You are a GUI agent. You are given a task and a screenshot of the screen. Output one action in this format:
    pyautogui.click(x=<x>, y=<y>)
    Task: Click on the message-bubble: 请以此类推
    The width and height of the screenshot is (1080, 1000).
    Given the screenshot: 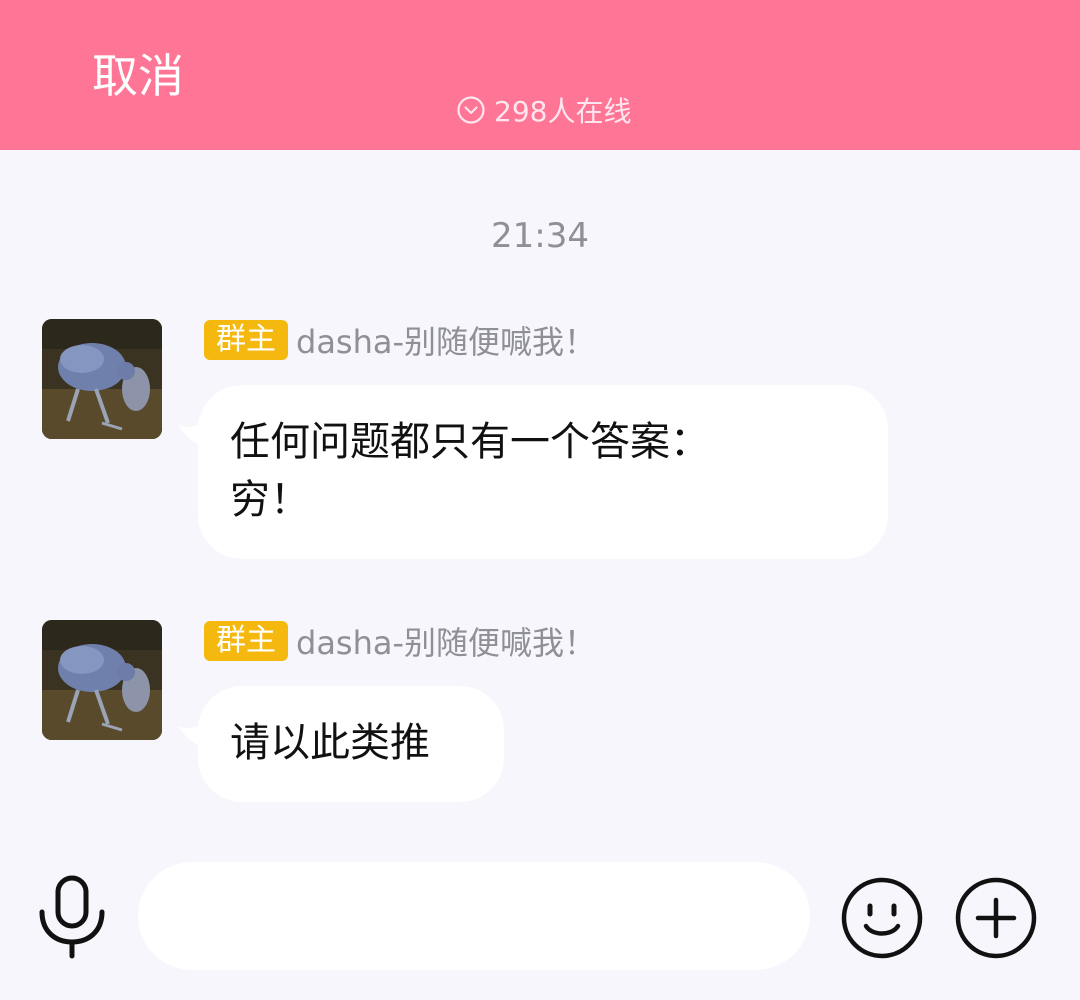 What is the action you would take?
    pyautogui.click(x=341, y=744)
    